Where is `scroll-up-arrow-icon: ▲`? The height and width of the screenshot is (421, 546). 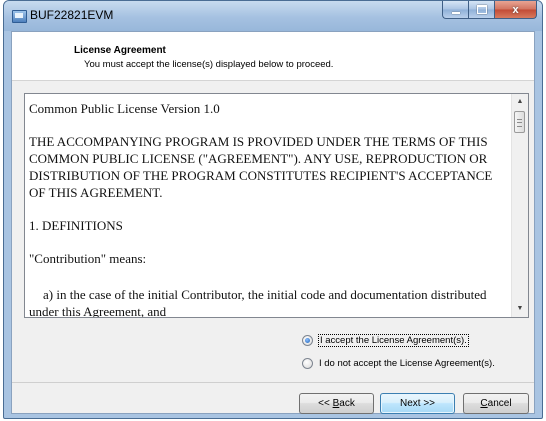
scroll-up-arrow-icon: ▲ is located at coordinates (520, 102).